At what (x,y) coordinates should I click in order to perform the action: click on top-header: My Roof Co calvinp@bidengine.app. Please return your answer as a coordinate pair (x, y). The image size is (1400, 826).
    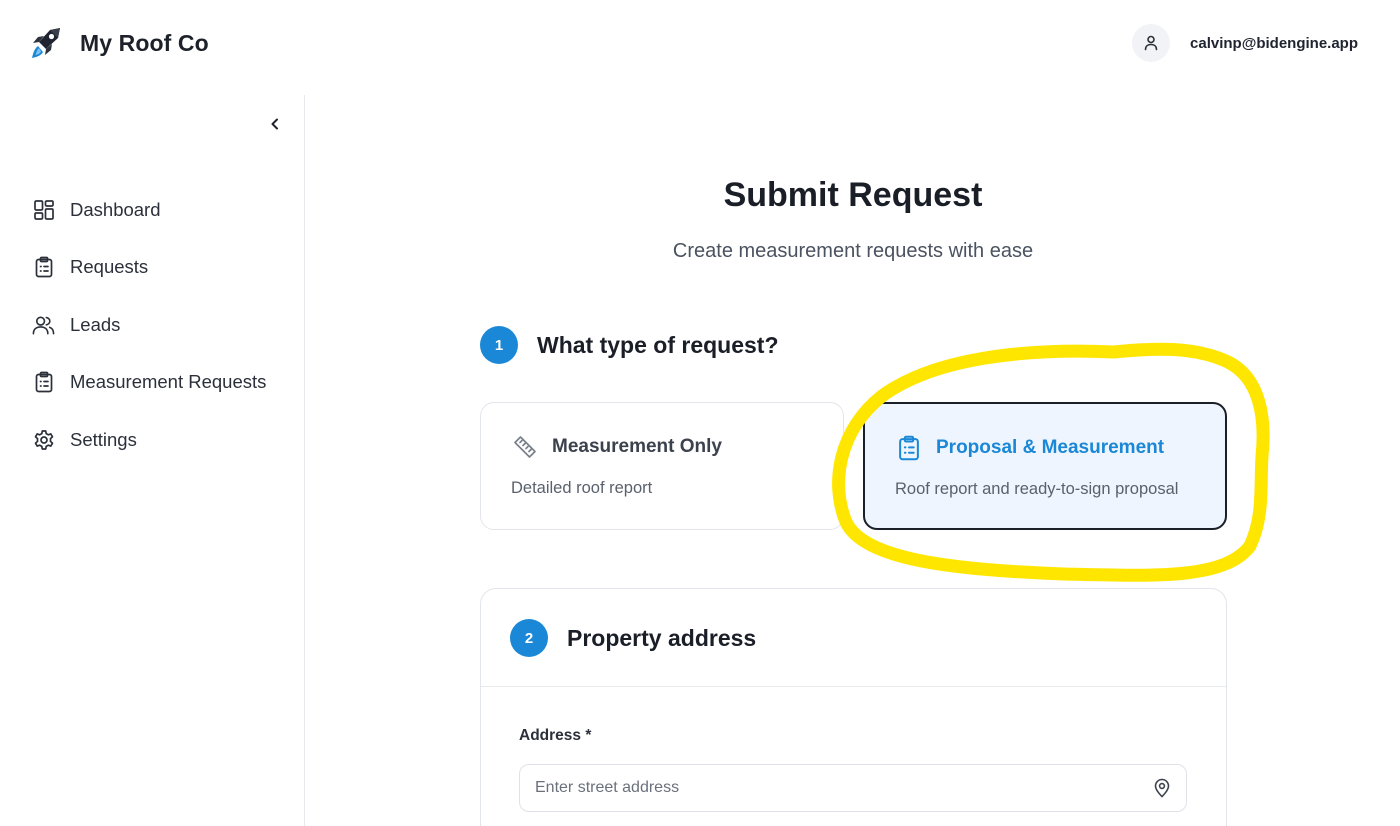
    Looking at the image, I should click on (700, 44).